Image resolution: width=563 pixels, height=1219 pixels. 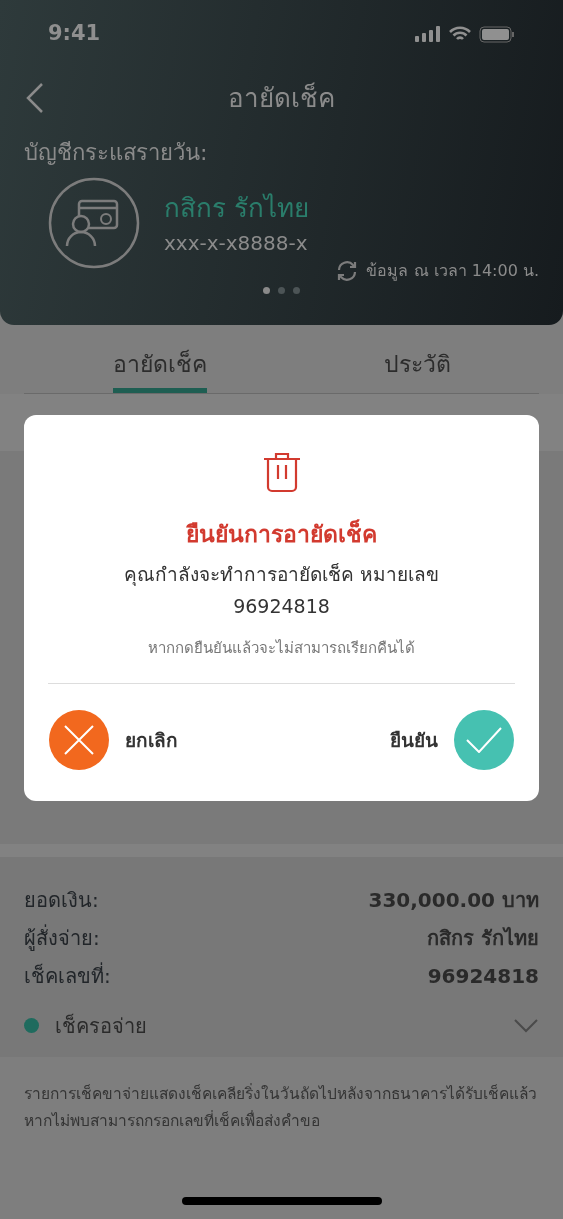 I want to click on update-time: ข้อมูล ณ เวลา 14:00 น., so click(x=452, y=271).